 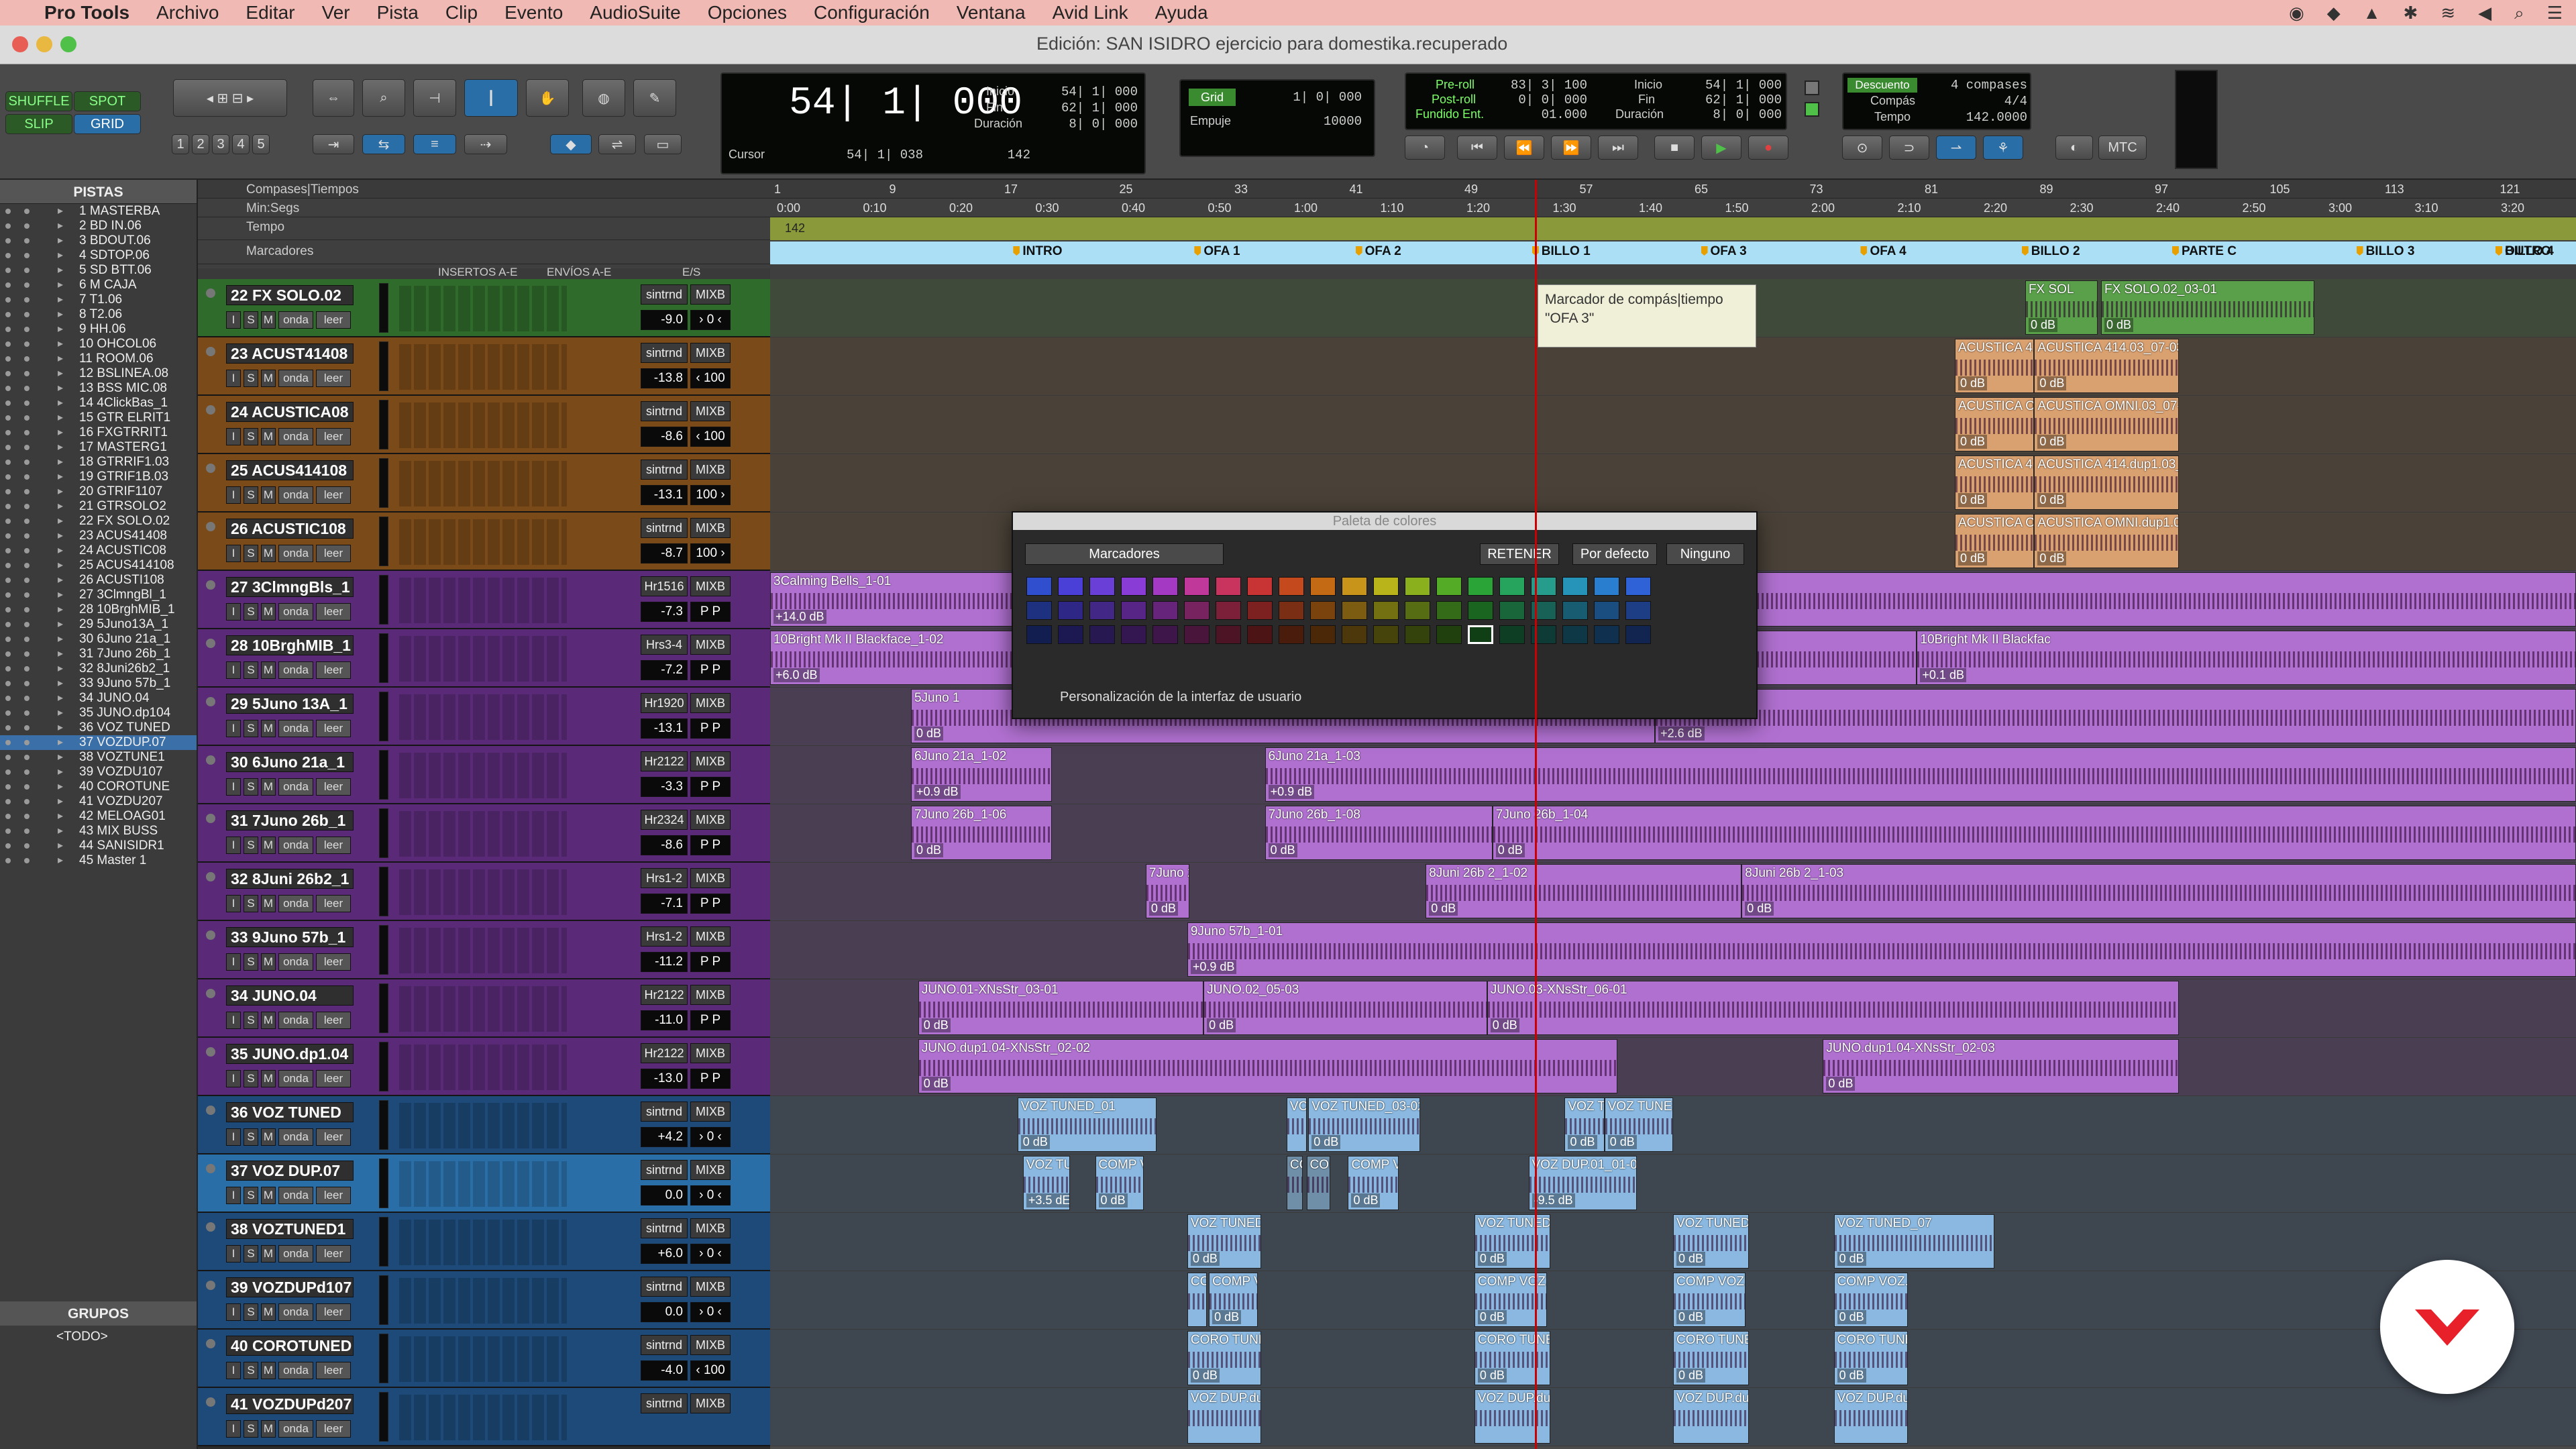 What do you see at coordinates (1920, 774) in the screenshot?
I see `audio-clip: 6Juno 21a_1-03 +0.9 dB` at bounding box center [1920, 774].